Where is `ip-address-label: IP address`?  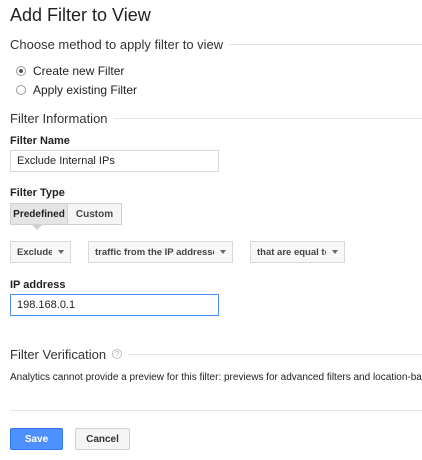
ip-address-label: IP address is located at coordinates (38, 285).